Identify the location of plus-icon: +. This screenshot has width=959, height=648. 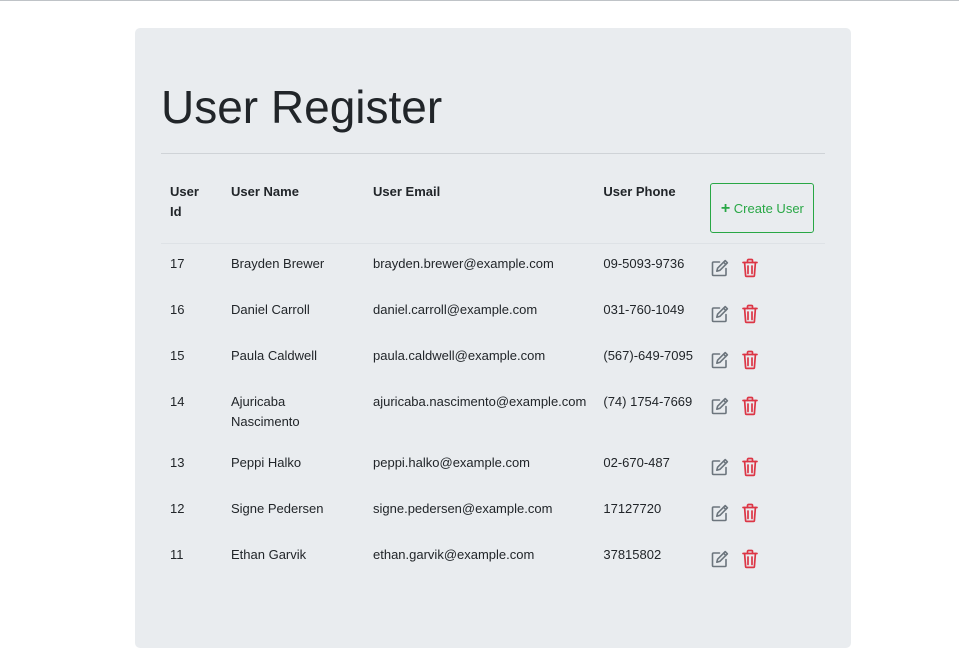
(725, 208).